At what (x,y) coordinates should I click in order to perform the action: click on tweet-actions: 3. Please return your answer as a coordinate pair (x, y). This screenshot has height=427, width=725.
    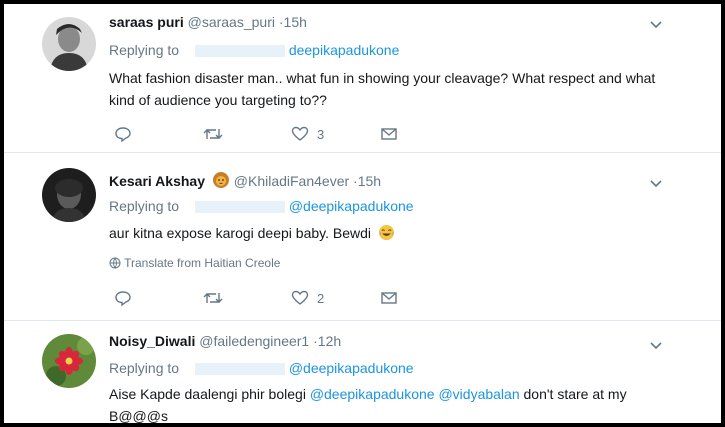
    Looking at the image, I should click on (259, 135).